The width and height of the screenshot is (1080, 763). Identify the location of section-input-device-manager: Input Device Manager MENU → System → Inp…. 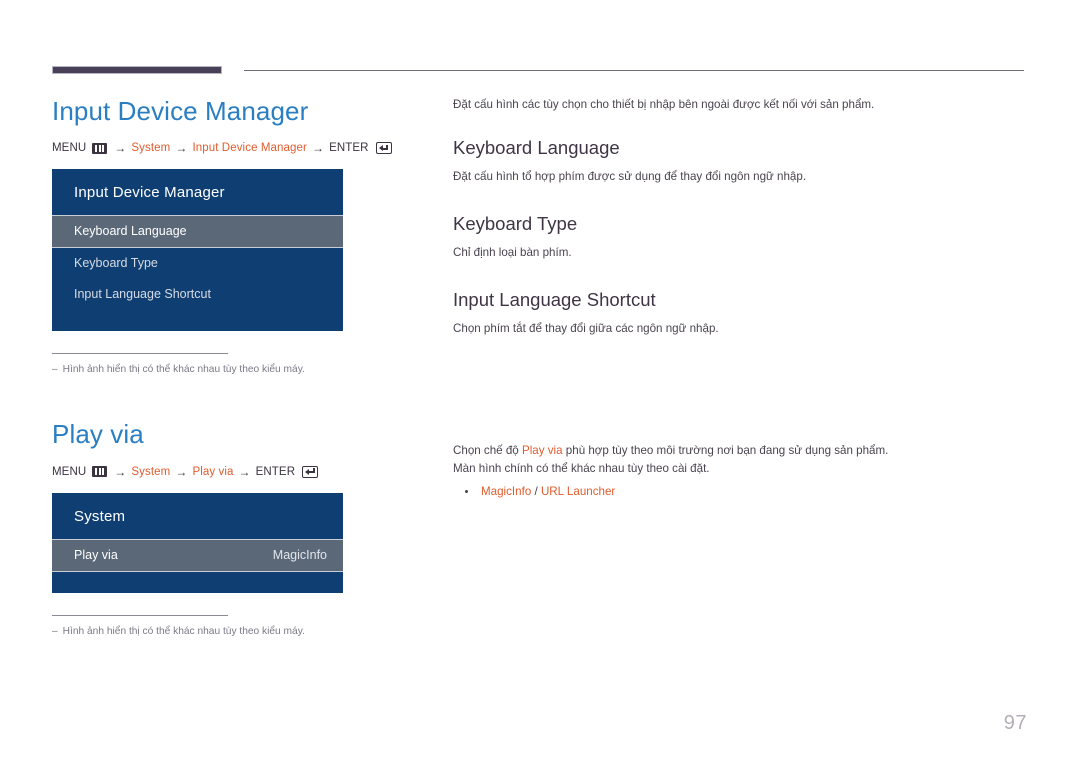
(227, 236).